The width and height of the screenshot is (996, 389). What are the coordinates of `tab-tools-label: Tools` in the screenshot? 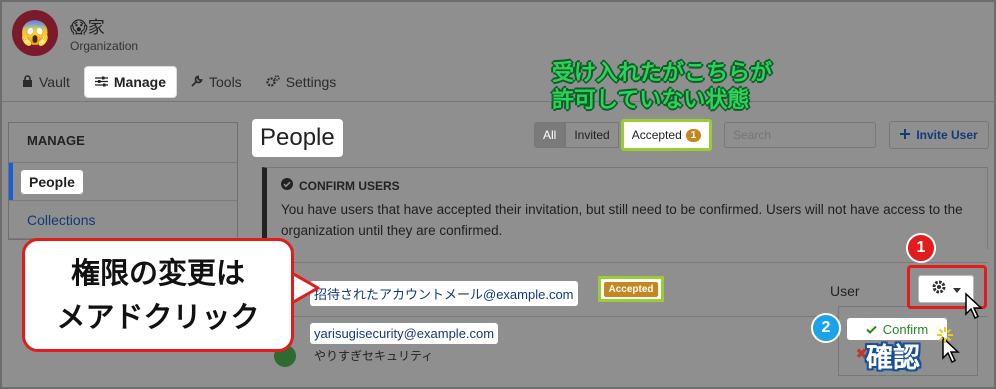 It's located at (225, 82).